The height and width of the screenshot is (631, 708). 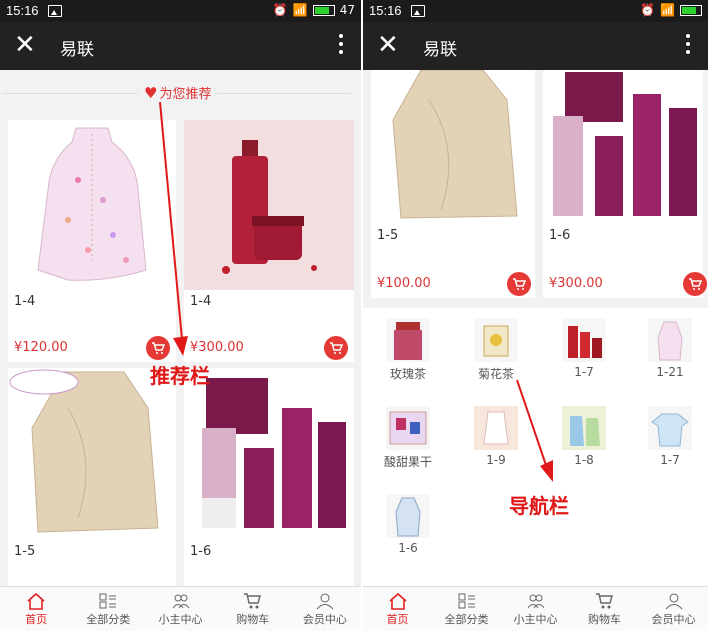 What do you see at coordinates (280, 10) in the screenshot?
I see `alarm-icon: ⏰` at bounding box center [280, 10].